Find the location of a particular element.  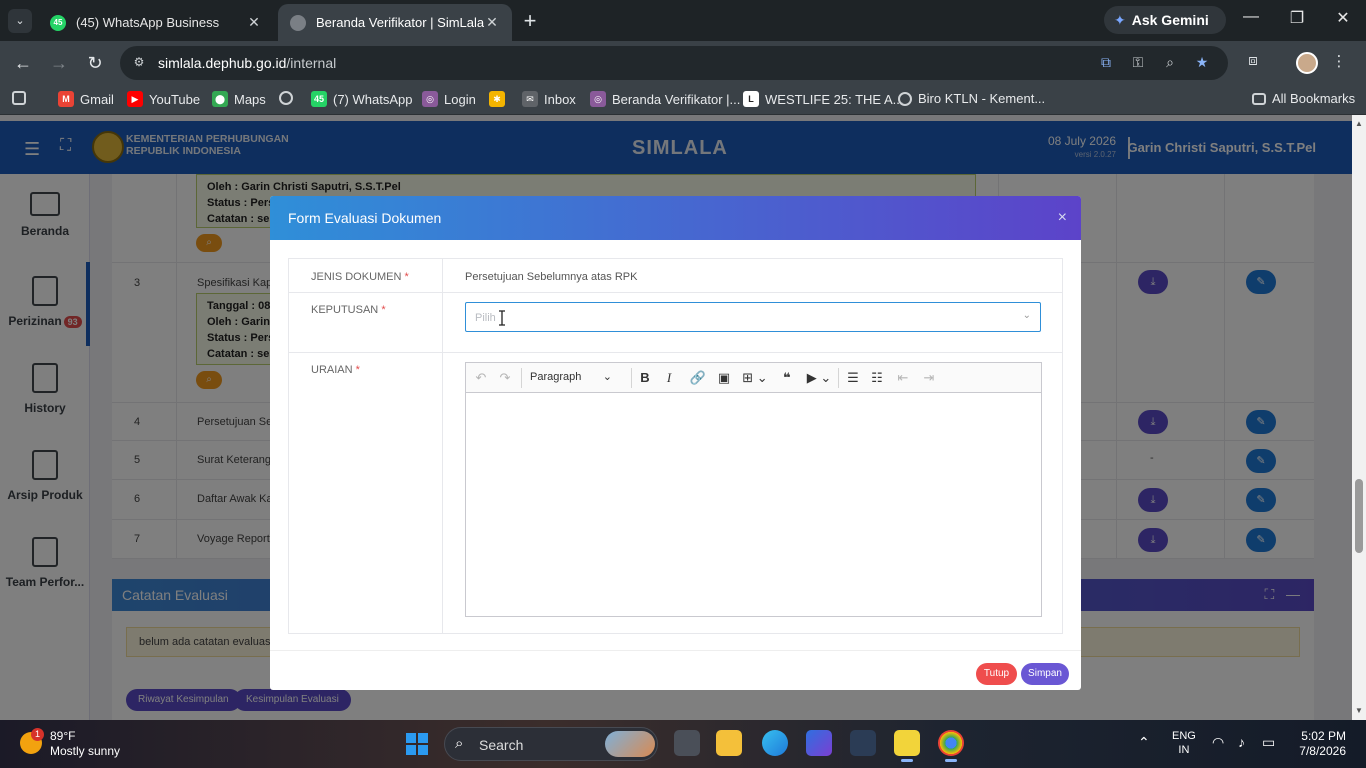

bookmark-maps: ⬤ Maps is located at coordinates (239, 99).